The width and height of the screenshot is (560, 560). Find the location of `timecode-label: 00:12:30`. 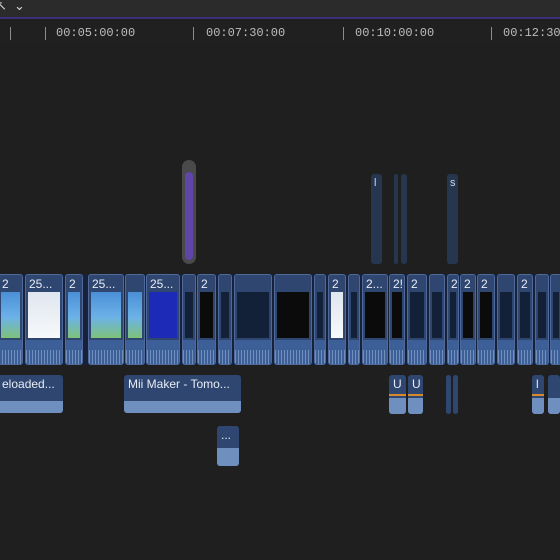

timecode-label: 00:12:30 is located at coordinates (531, 33).